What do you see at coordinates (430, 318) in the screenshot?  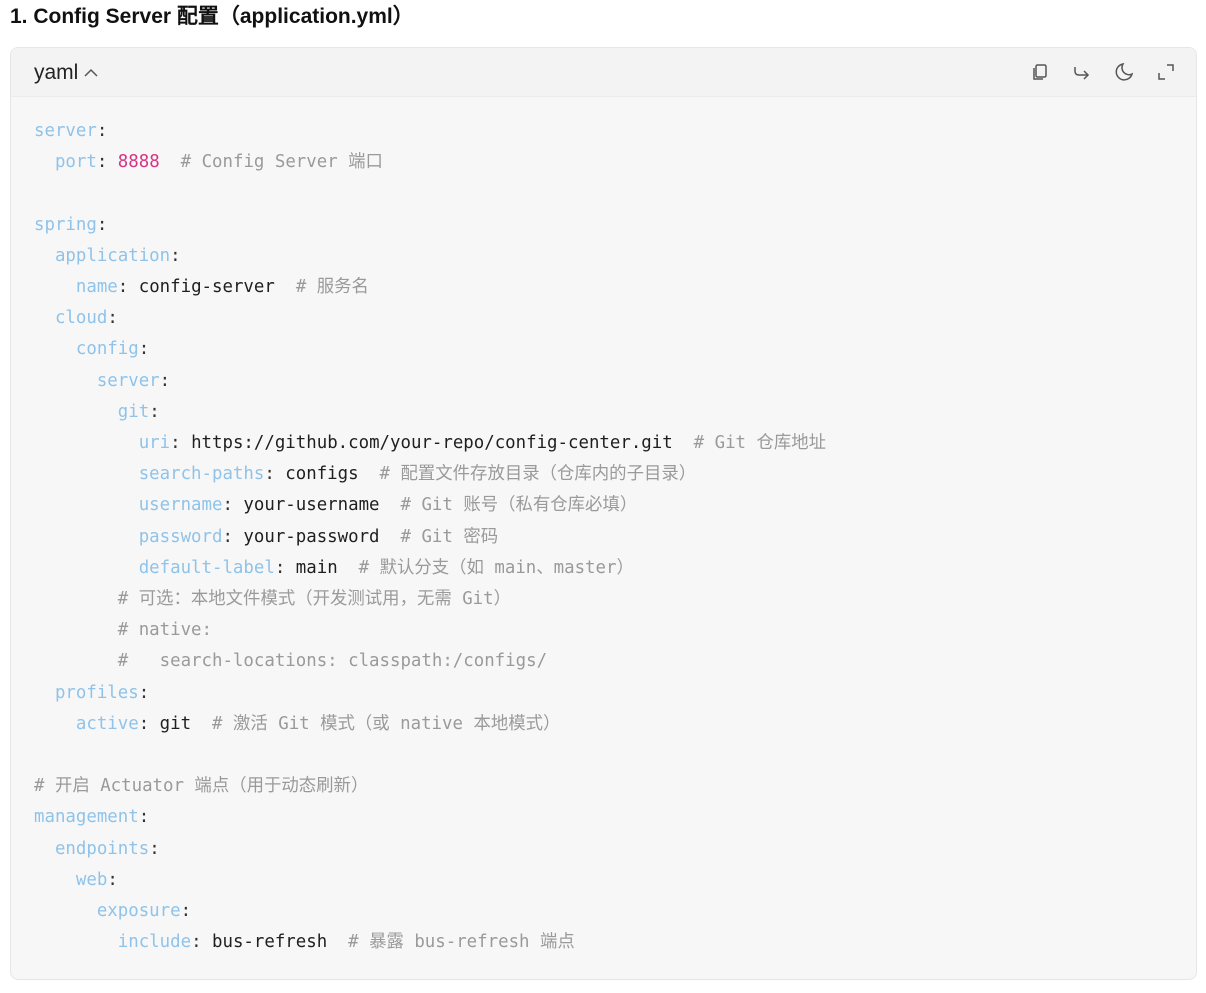 I see `code-line: cloud:` at bounding box center [430, 318].